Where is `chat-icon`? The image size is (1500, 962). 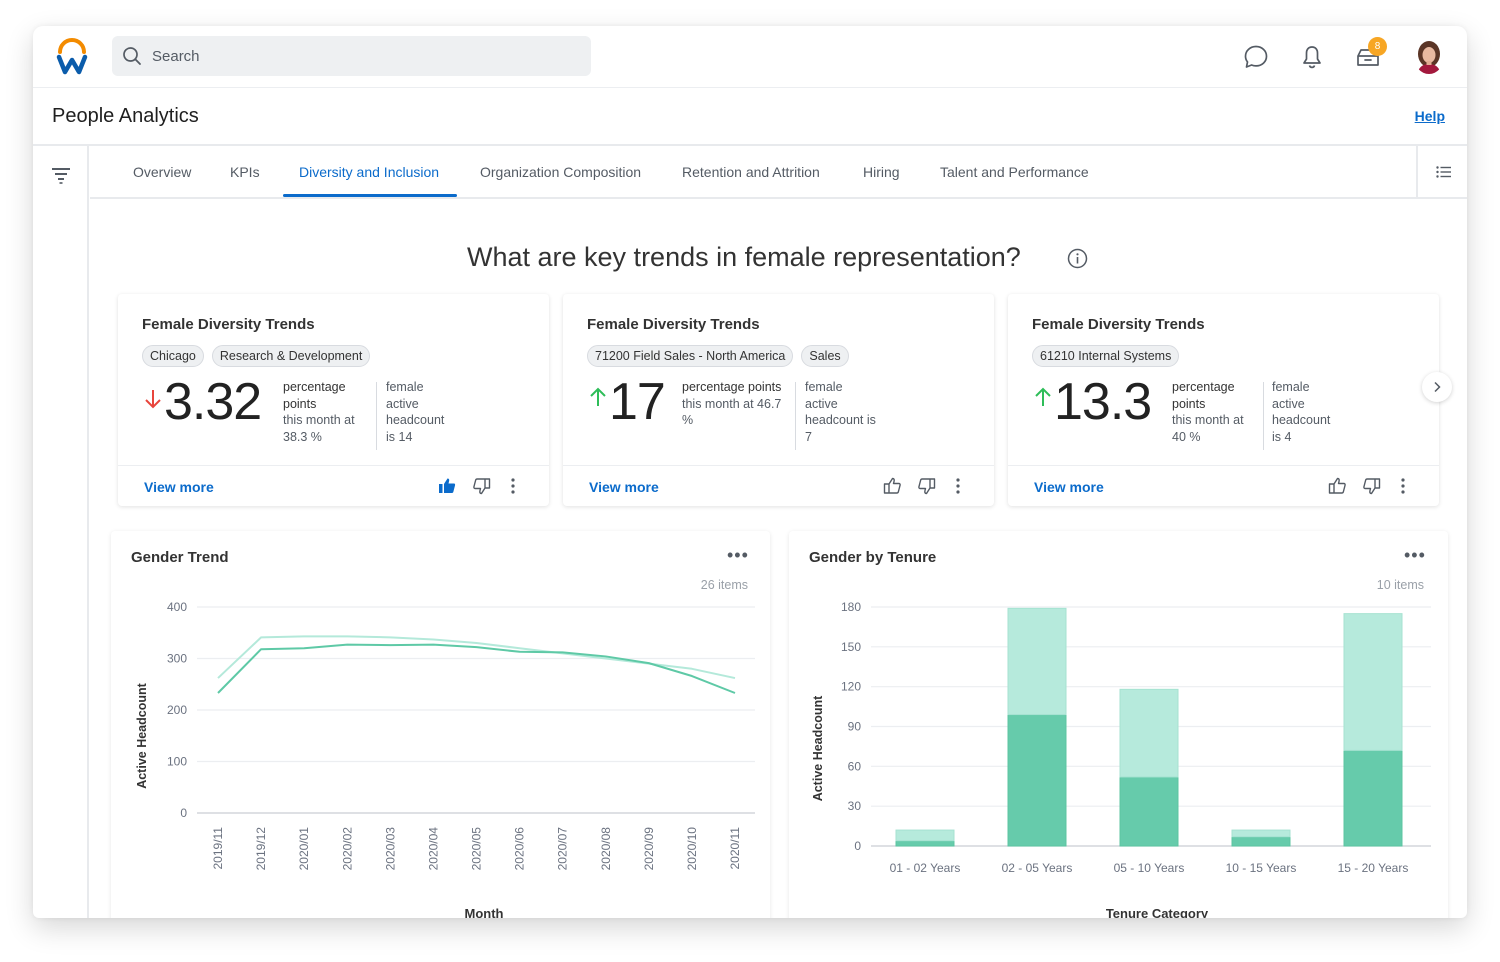 chat-icon is located at coordinates (1256, 57).